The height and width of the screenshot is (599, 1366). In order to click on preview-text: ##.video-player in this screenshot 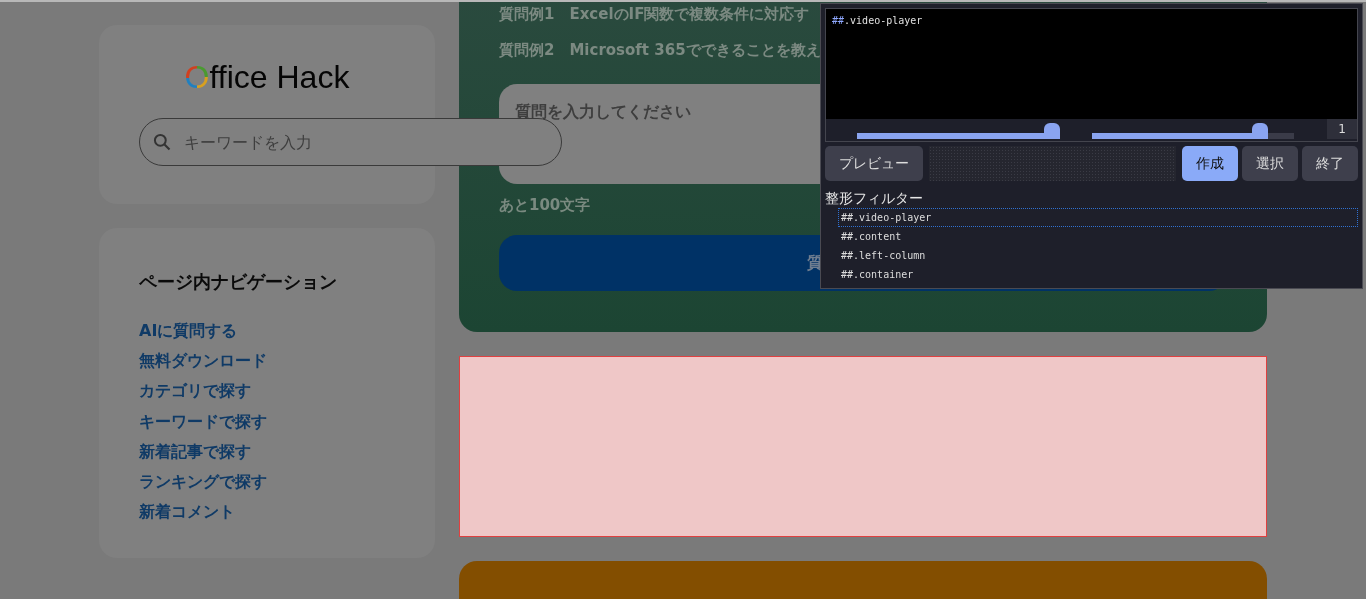, I will do `click(877, 21)`.